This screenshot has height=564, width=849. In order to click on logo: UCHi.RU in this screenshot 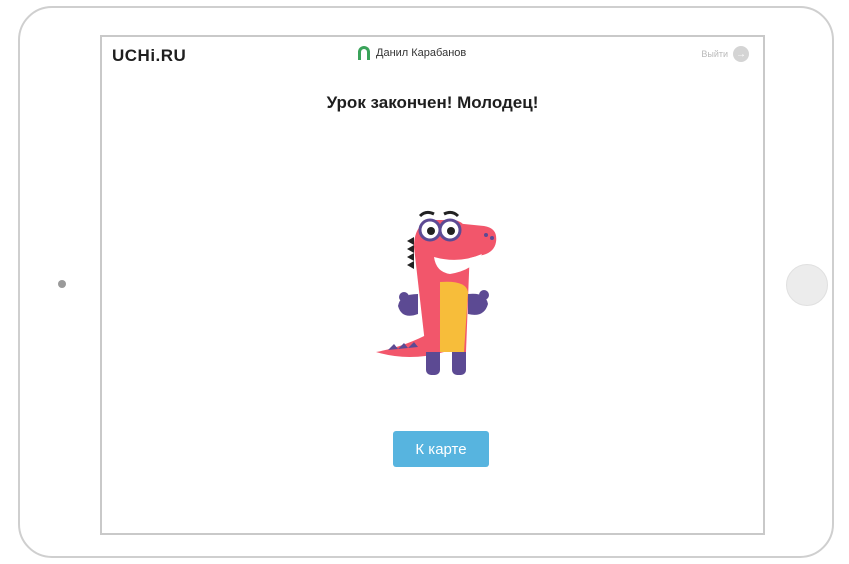, I will do `click(149, 56)`.